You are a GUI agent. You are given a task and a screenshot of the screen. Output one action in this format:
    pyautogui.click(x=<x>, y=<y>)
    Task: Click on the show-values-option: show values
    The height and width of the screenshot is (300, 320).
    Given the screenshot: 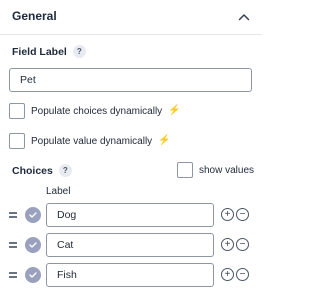 What is the action you would take?
    pyautogui.click(x=215, y=170)
    